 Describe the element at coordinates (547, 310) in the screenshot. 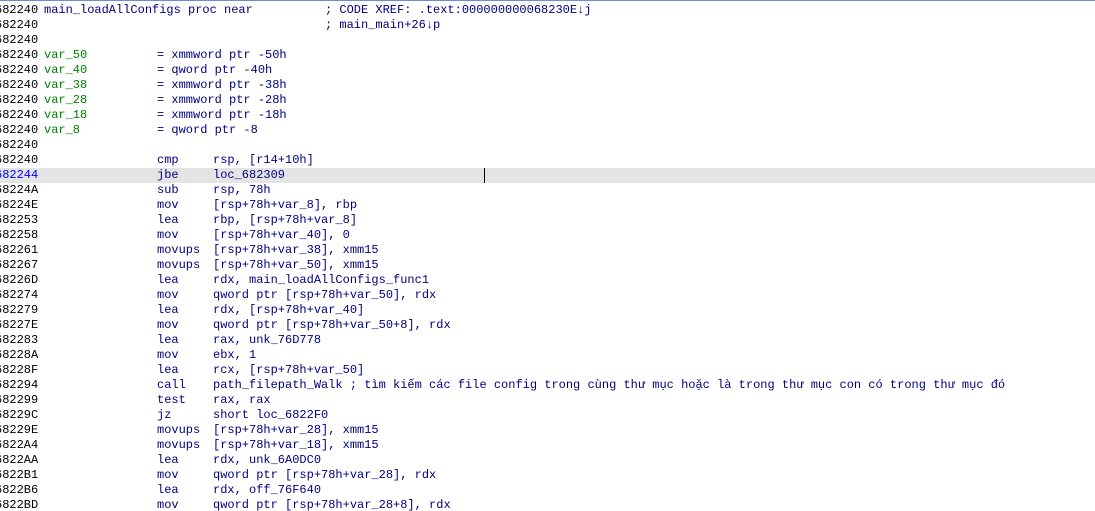

I see `listing-line: 682279 lea rdx, [rsp+78h+var_40]` at that location.